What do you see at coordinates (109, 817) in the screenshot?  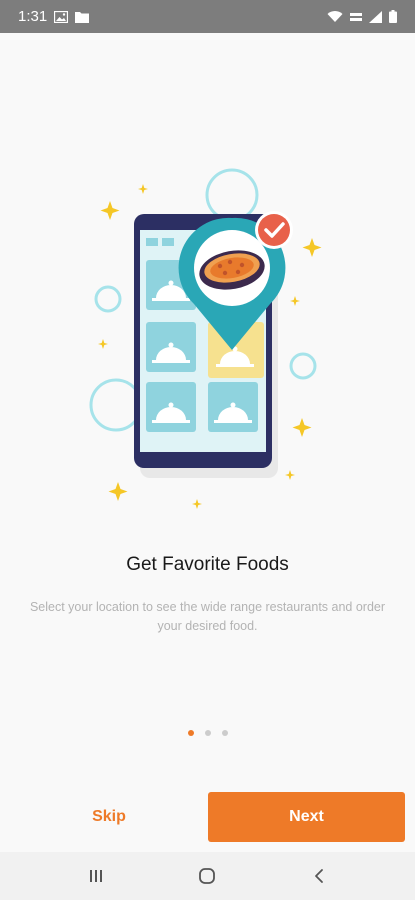 I see `skip-button: Skip` at bounding box center [109, 817].